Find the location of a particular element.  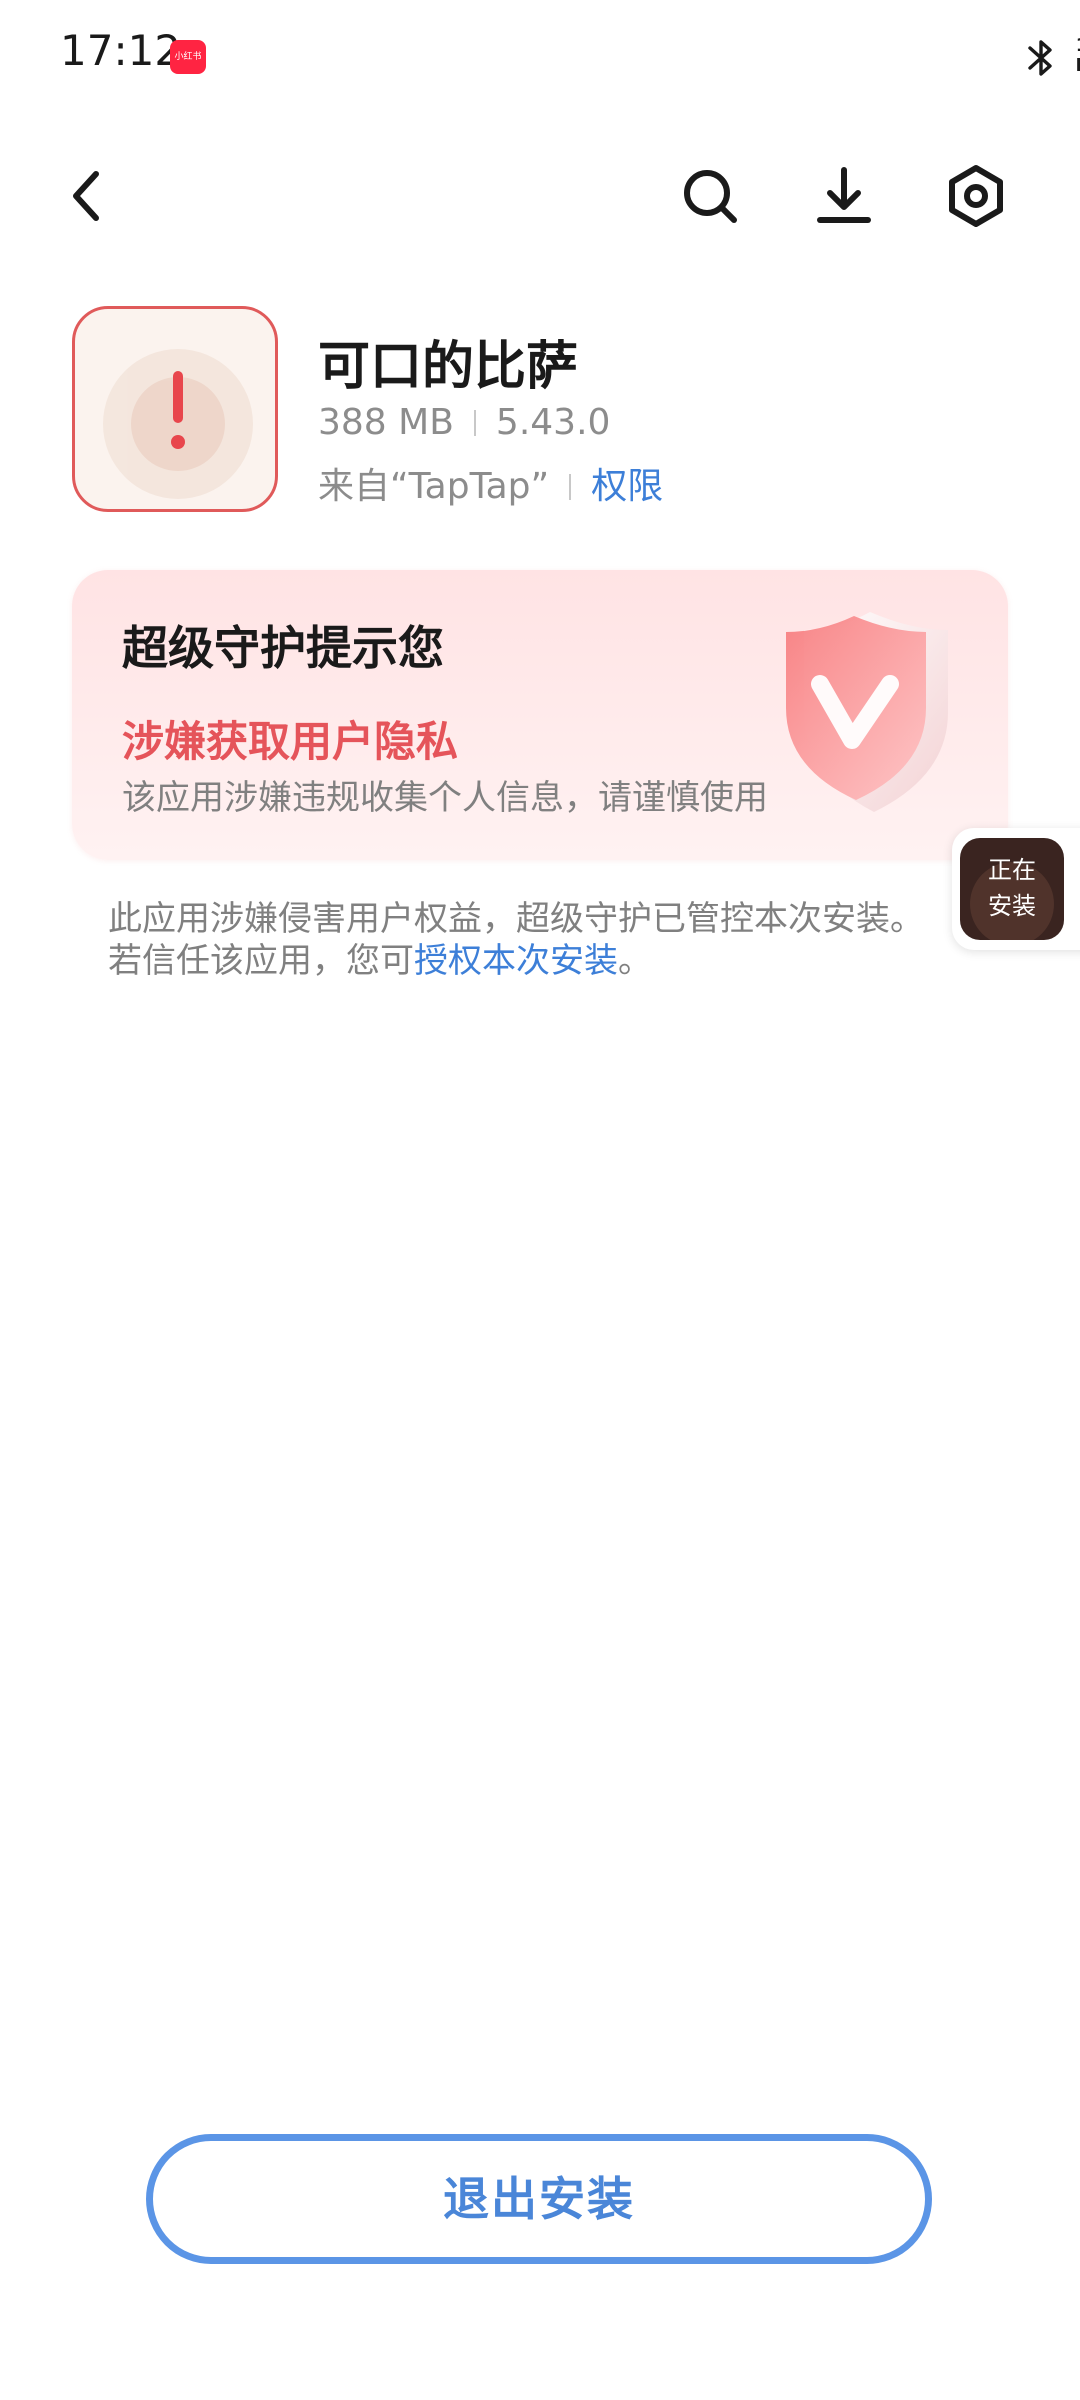

authorize-install-link: 授权本次安装 is located at coordinates (516, 961).